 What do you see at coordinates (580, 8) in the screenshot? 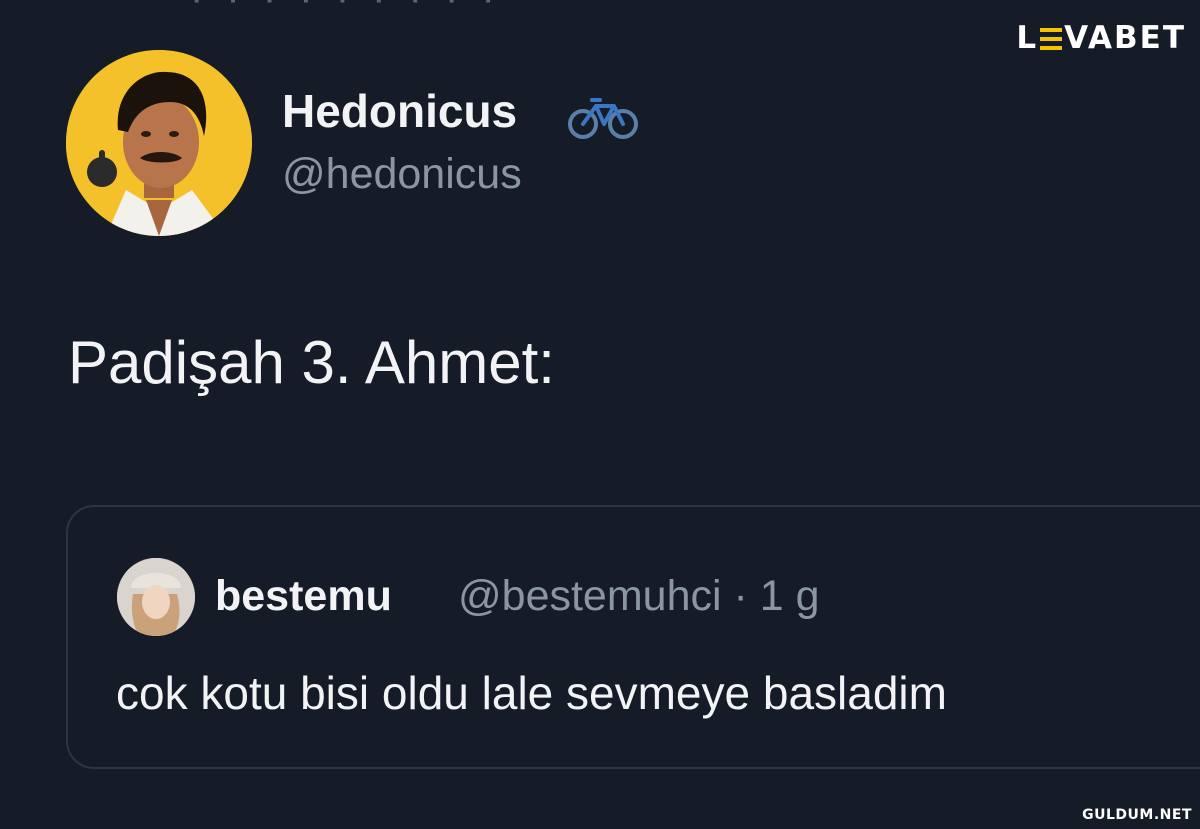
I see `cropped-previous-line: · · · · · · · · ·` at bounding box center [580, 8].